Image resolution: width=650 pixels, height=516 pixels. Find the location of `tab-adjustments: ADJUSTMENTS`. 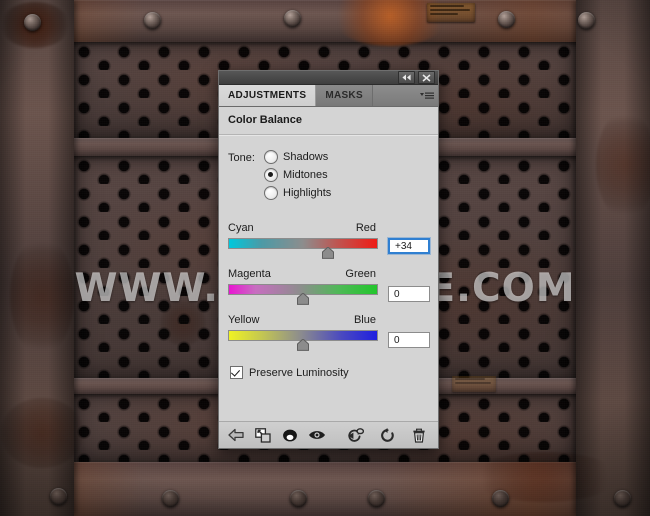

tab-adjustments: ADJUSTMENTS is located at coordinates (268, 95).